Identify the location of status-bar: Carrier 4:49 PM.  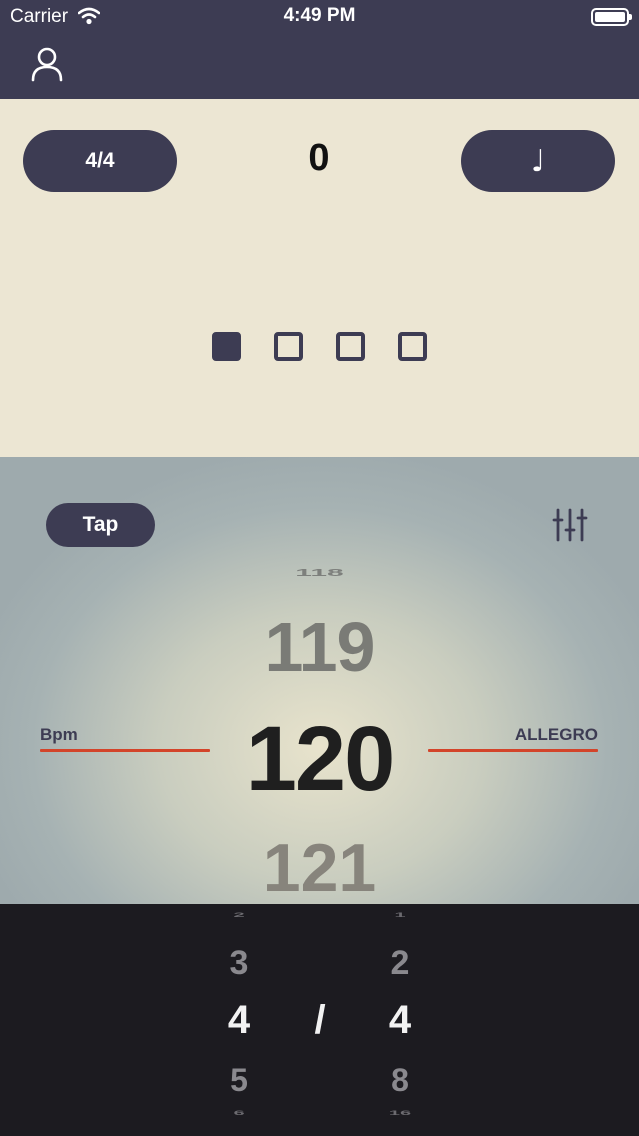
(319, 17).